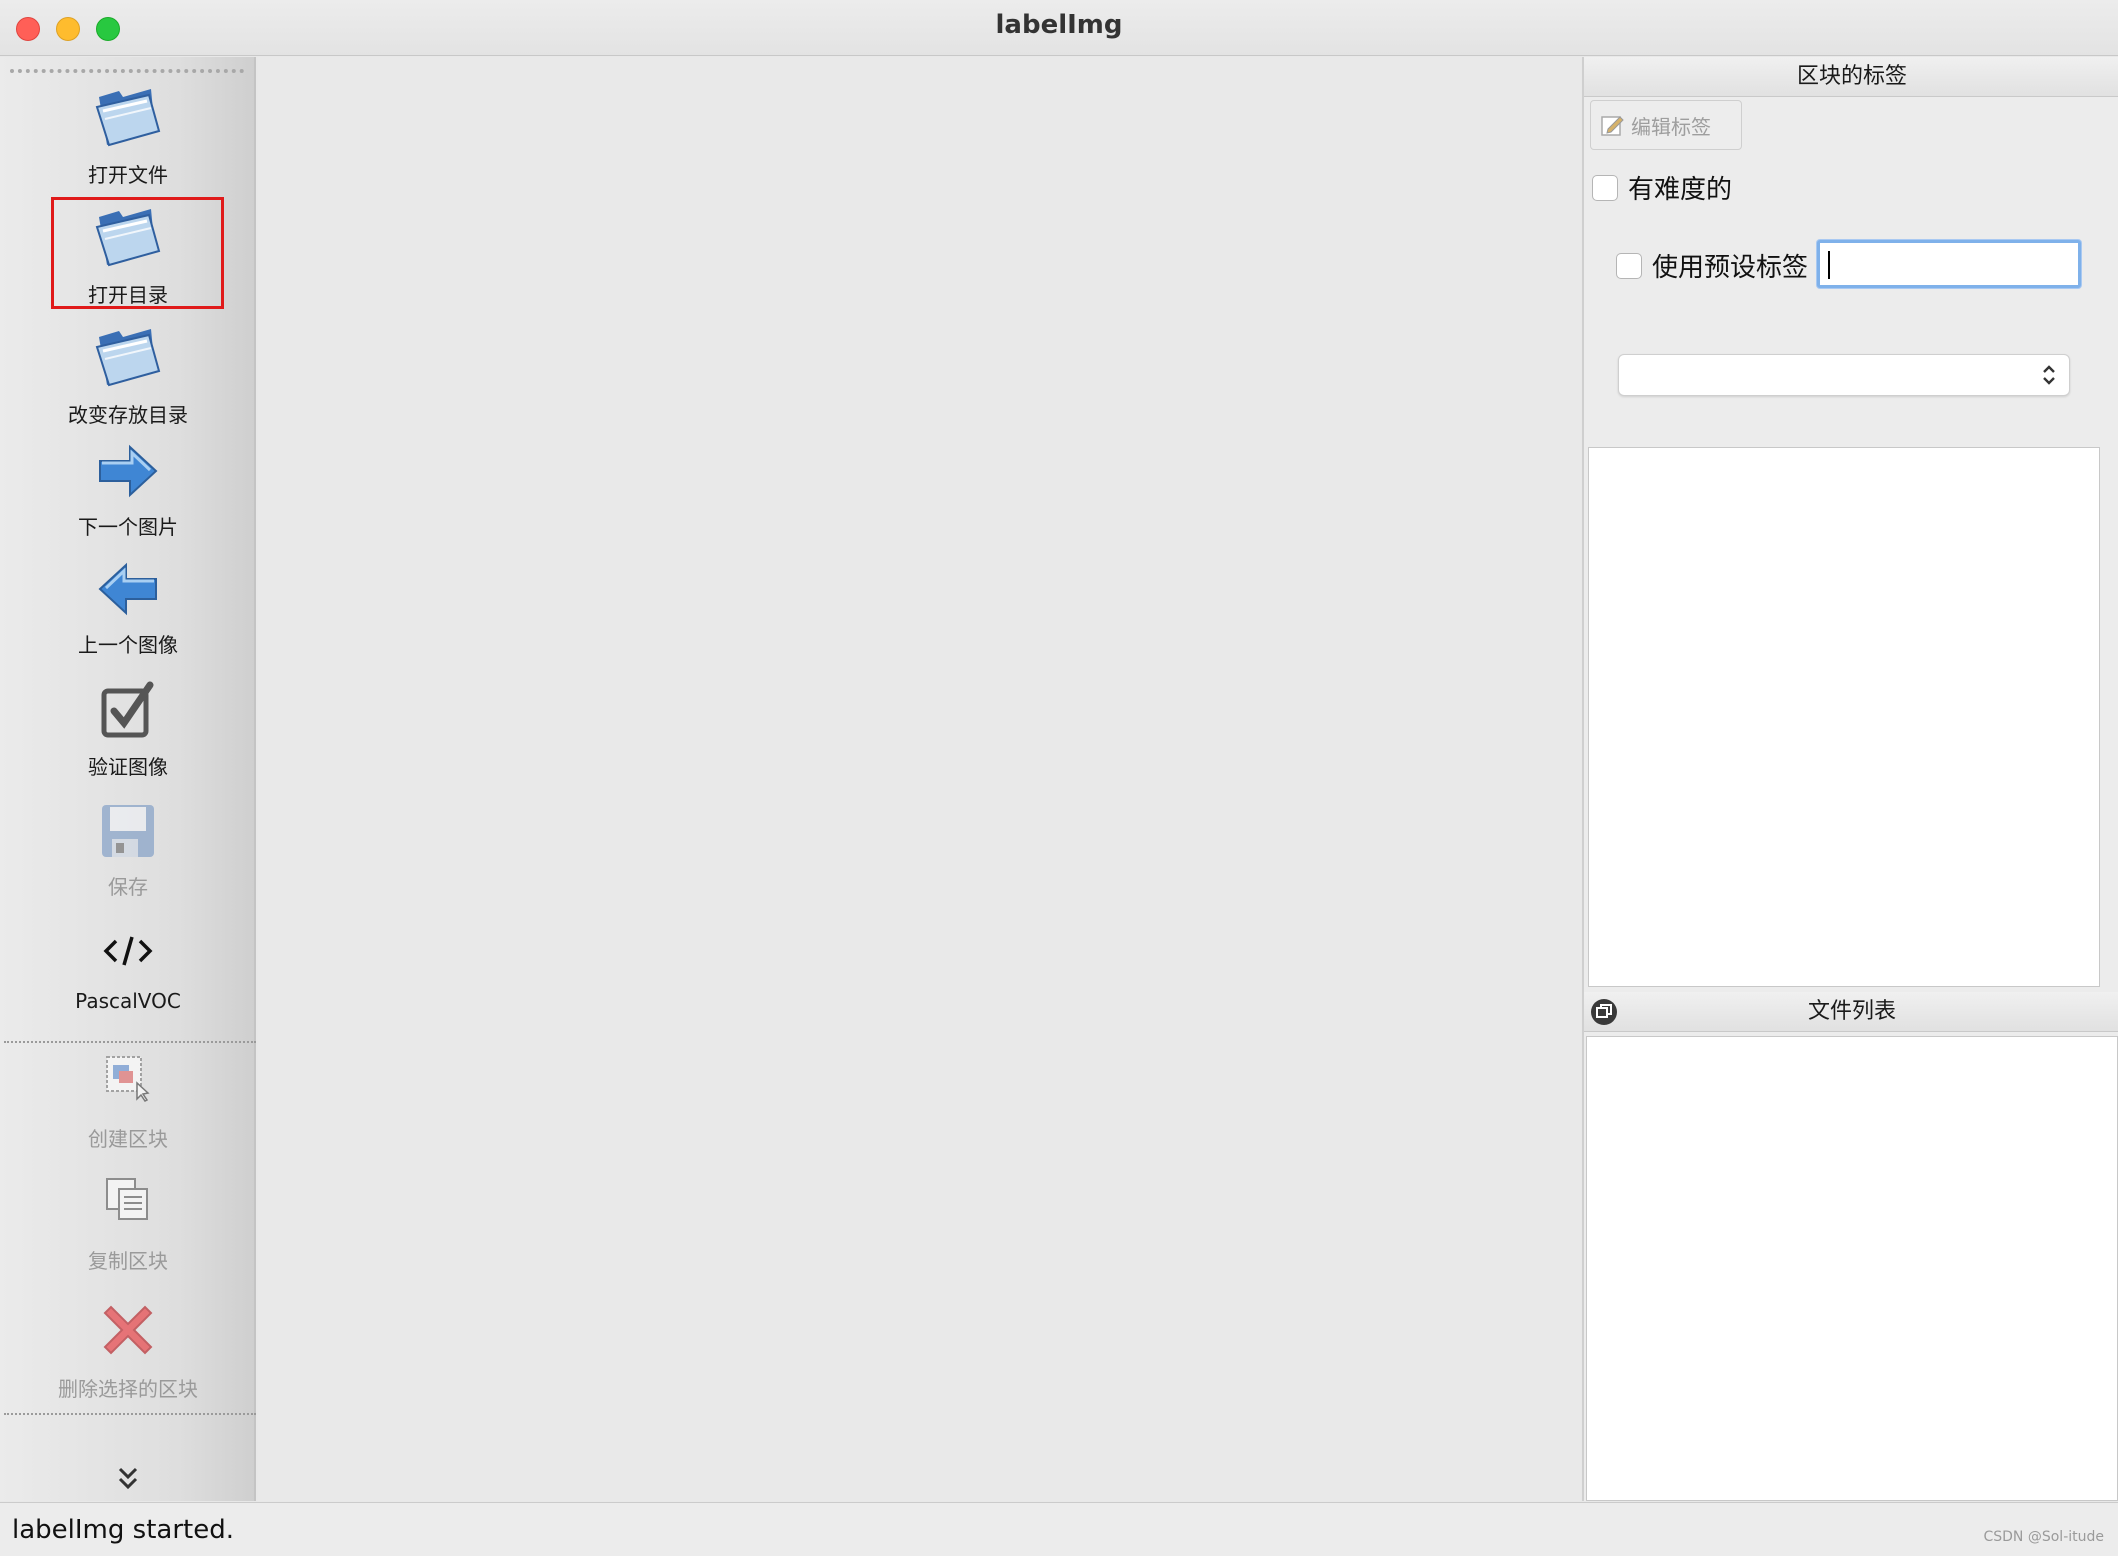 The image size is (2118, 1556). I want to click on next-image-label: 下一个图片, so click(128, 527).